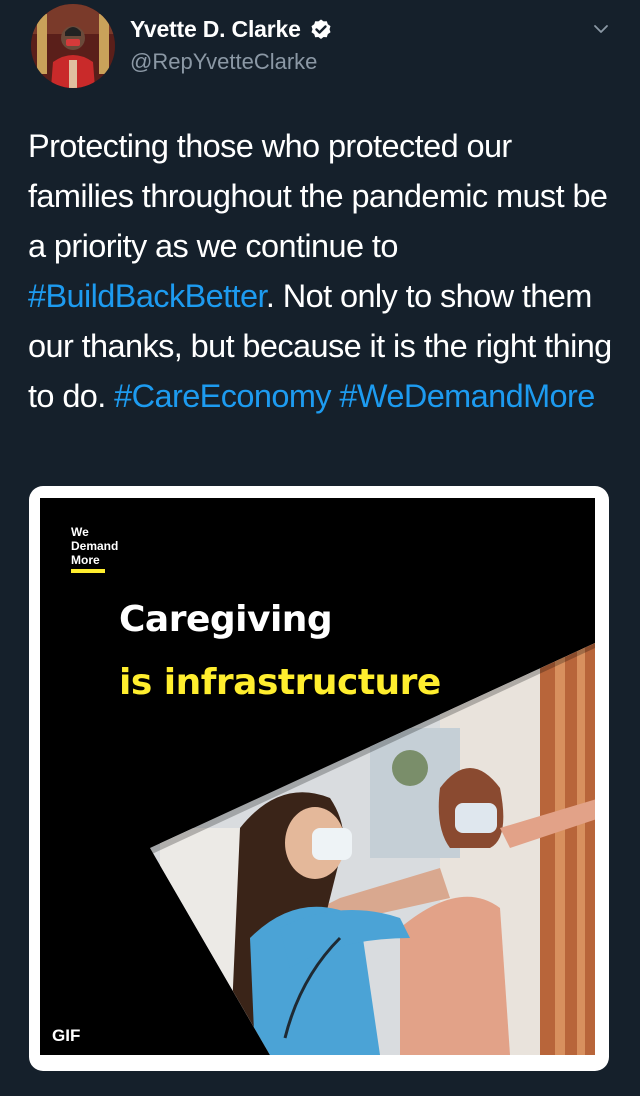  I want to click on headline-line-1: Caregiving, so click(226, 619).